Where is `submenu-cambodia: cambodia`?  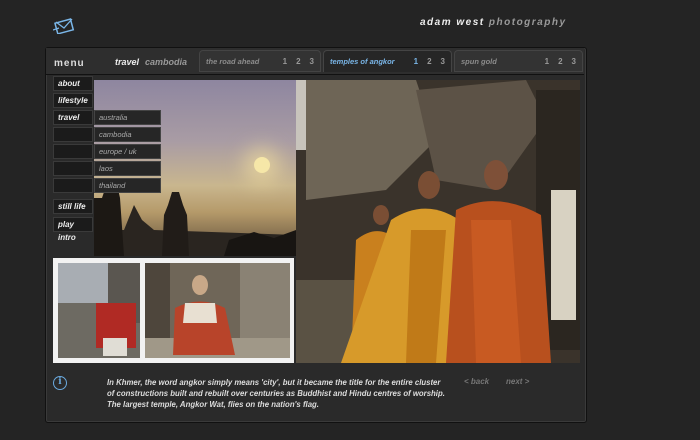
submenu-cambodia: cambodia is located at coordinates (127, 134).